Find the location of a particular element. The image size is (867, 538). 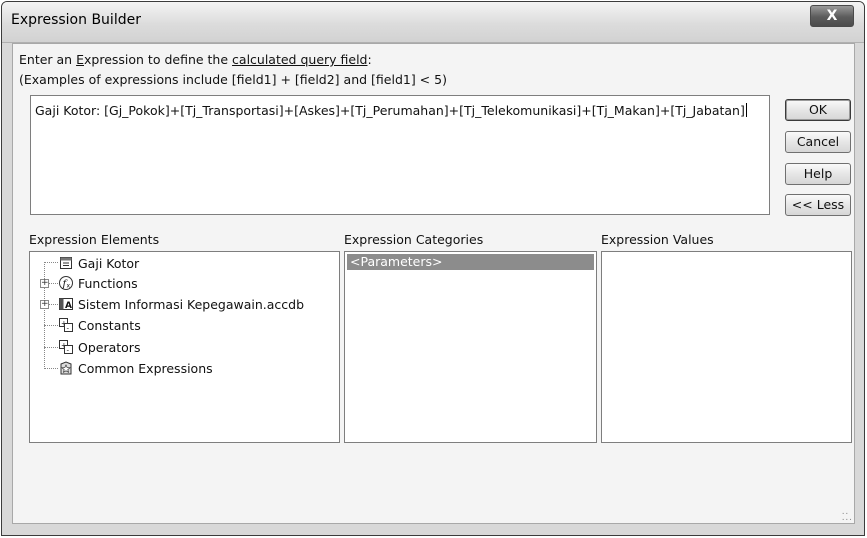

expression-categories-list: <Parameters> is located at coordinates (470, 347).